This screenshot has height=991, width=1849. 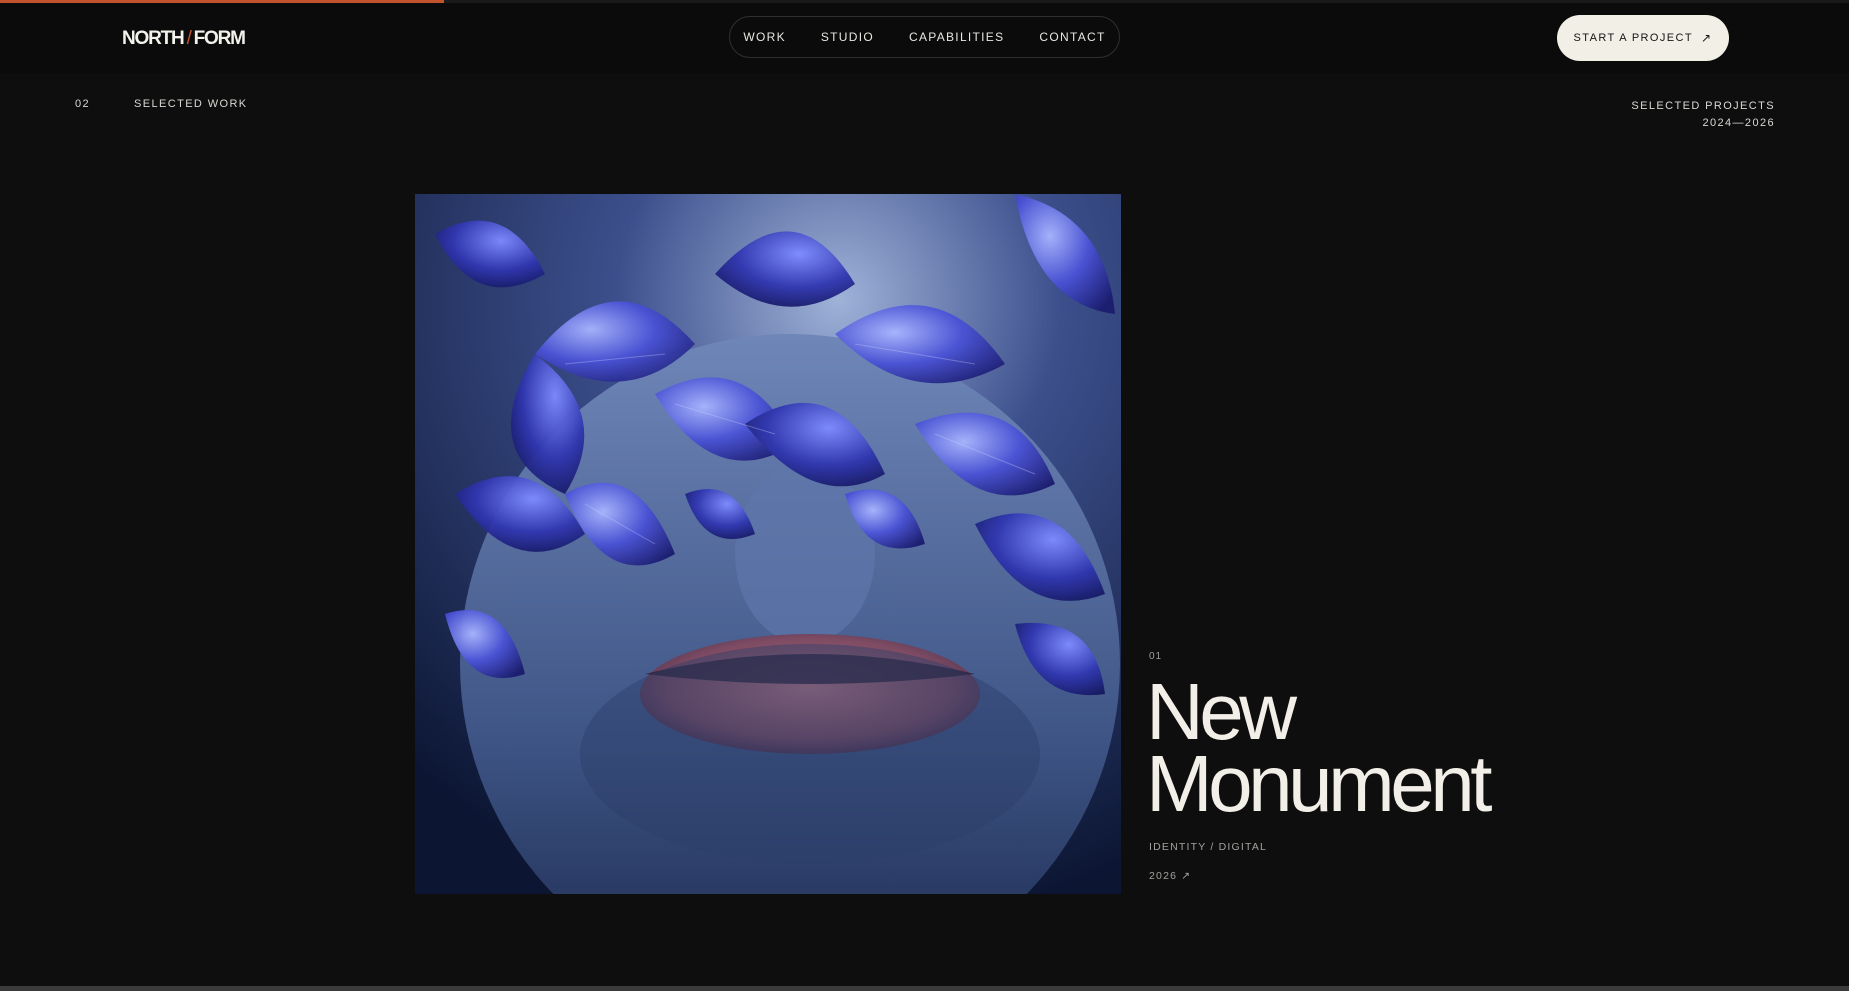 What do you see at coordinates (1221, 711) in the screenshot?
I see `project-title-line1: New` at bounding box center [1221, 711].